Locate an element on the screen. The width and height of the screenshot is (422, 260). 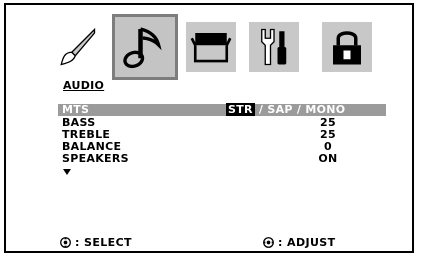
remote-updown-icon is located at coordinates (65, 242).